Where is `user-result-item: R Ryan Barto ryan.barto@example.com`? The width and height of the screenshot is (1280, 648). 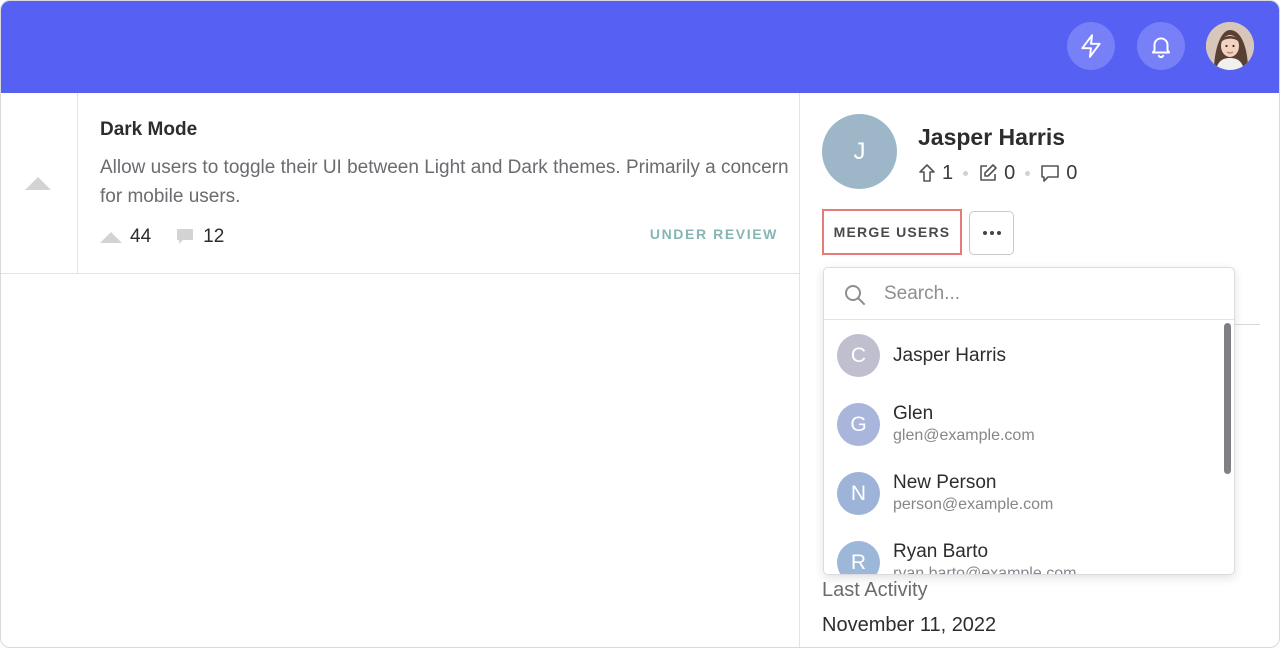 user-result-item: R Ryan Barto ryan.barto@example.com is located at coordinates (1022, 551).